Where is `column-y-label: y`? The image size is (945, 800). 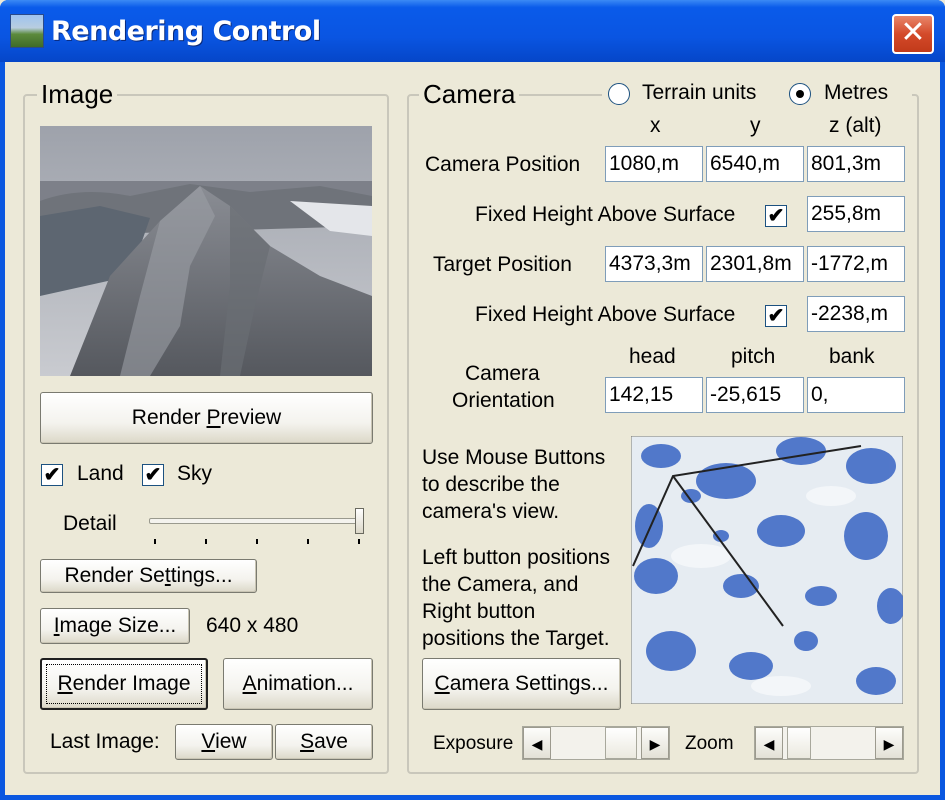 column-y-label: y is located at coordinates (755, 125).